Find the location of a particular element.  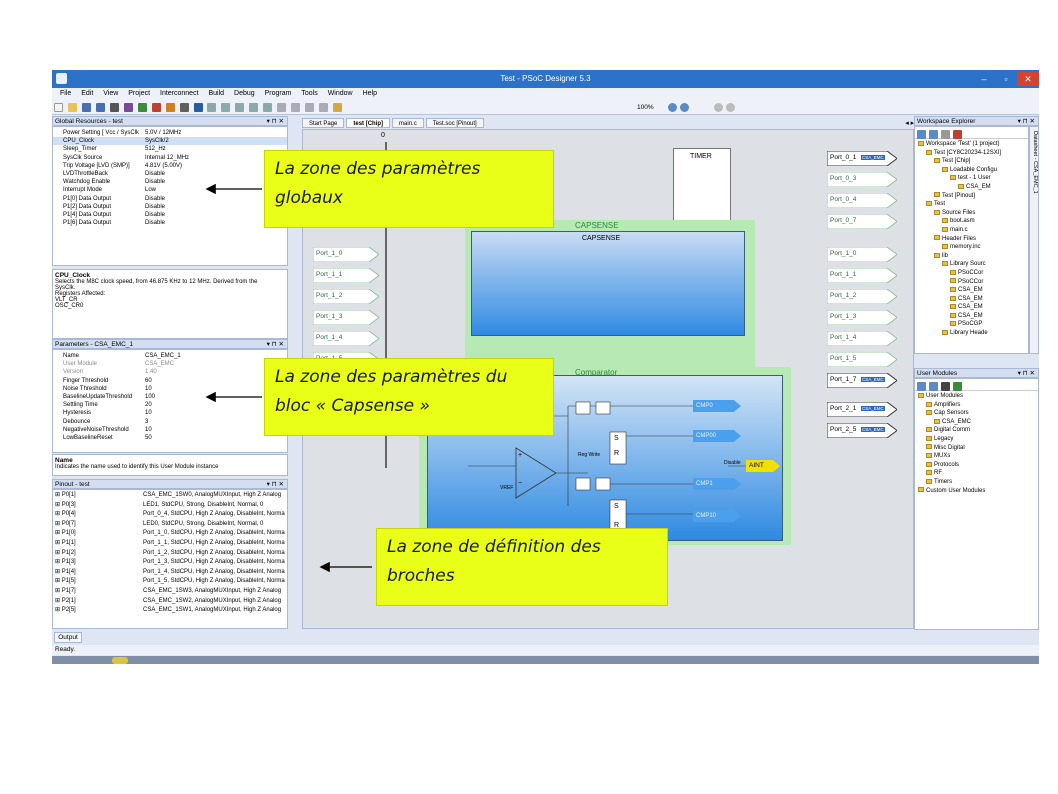

callout-arrows is located at coordinates (288, 378).